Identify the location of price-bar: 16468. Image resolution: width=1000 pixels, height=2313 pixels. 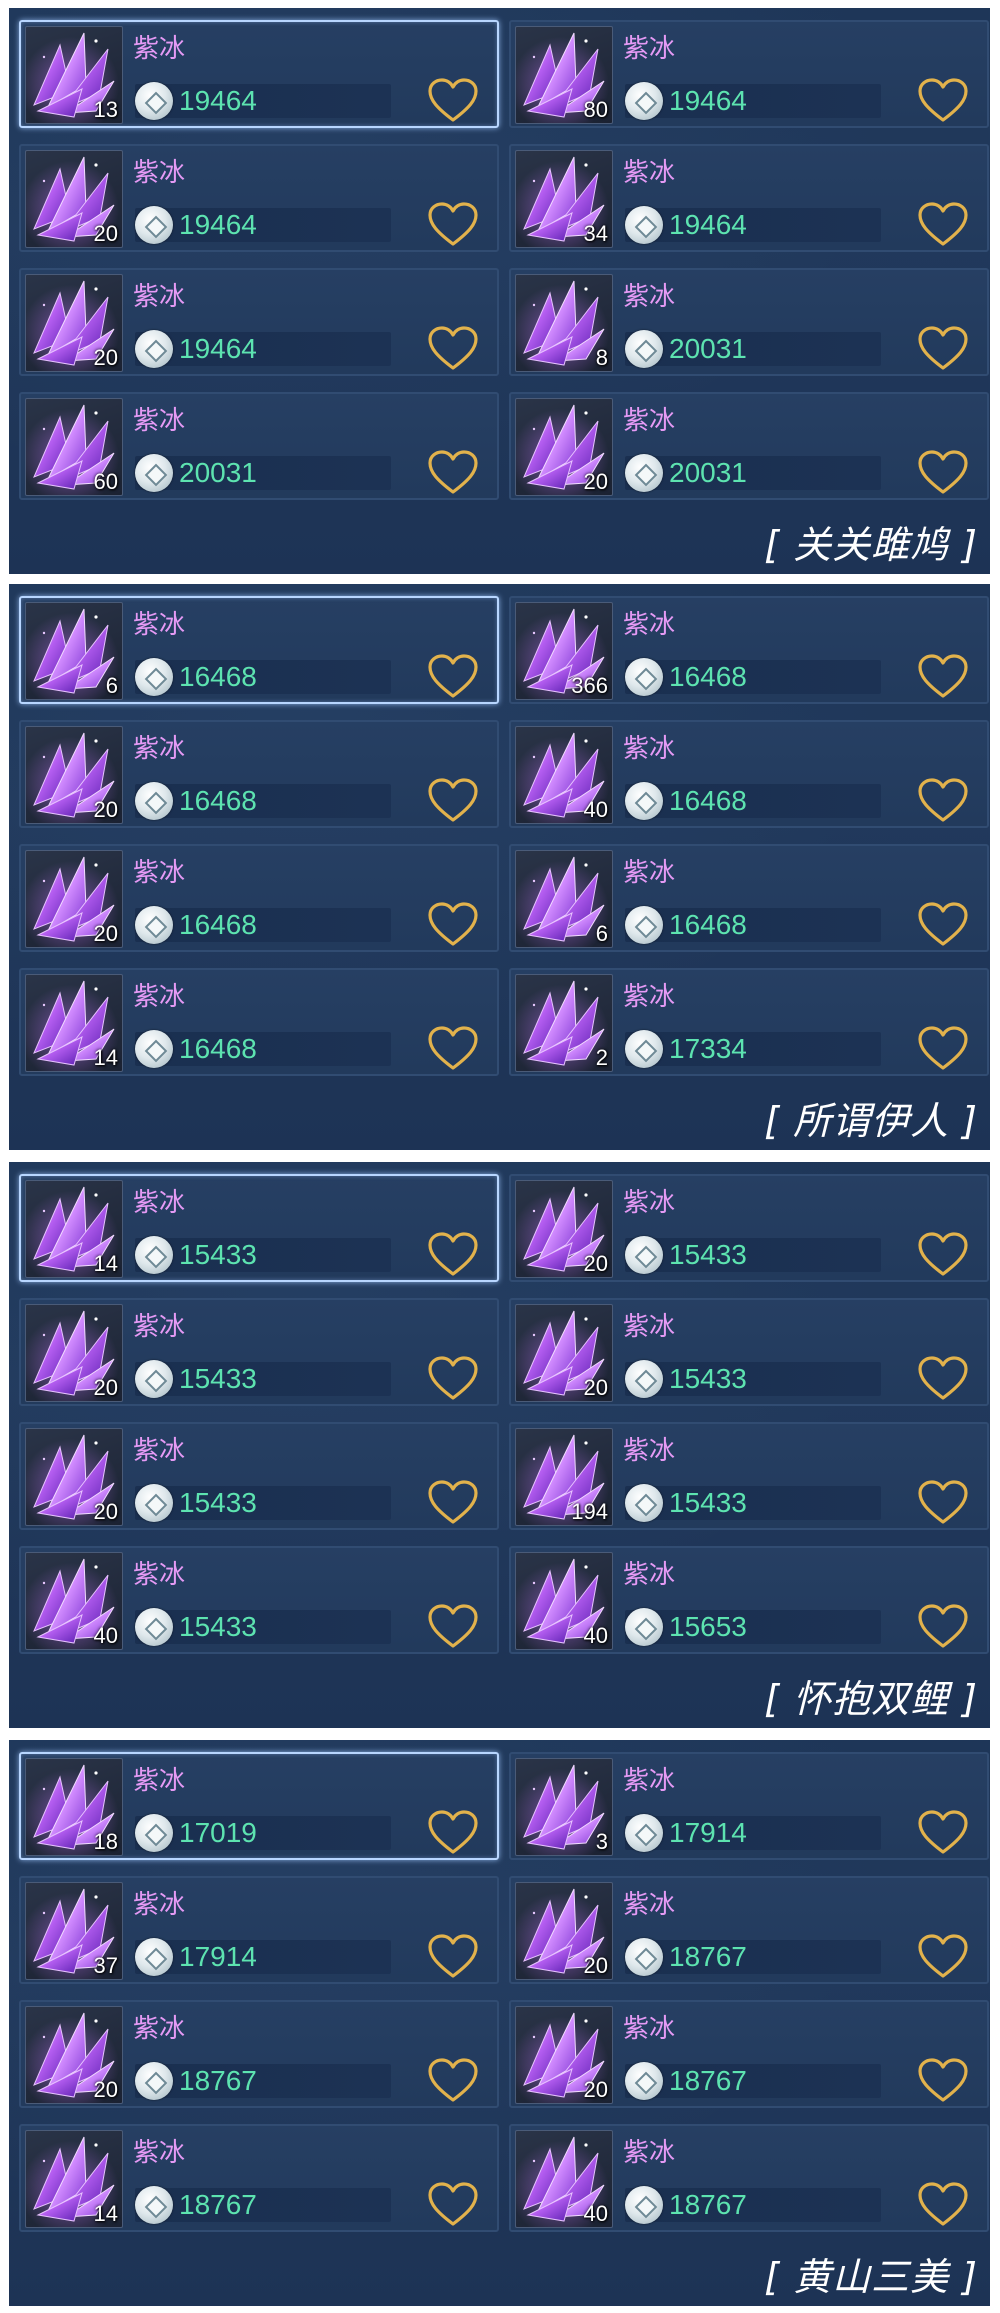
(753, 801).